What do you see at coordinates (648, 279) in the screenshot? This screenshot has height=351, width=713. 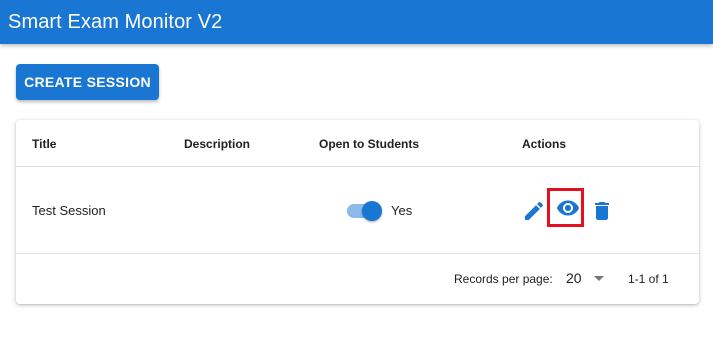 I see `pagination-range: 1-1 of 1` at bounding box center [648, 279].